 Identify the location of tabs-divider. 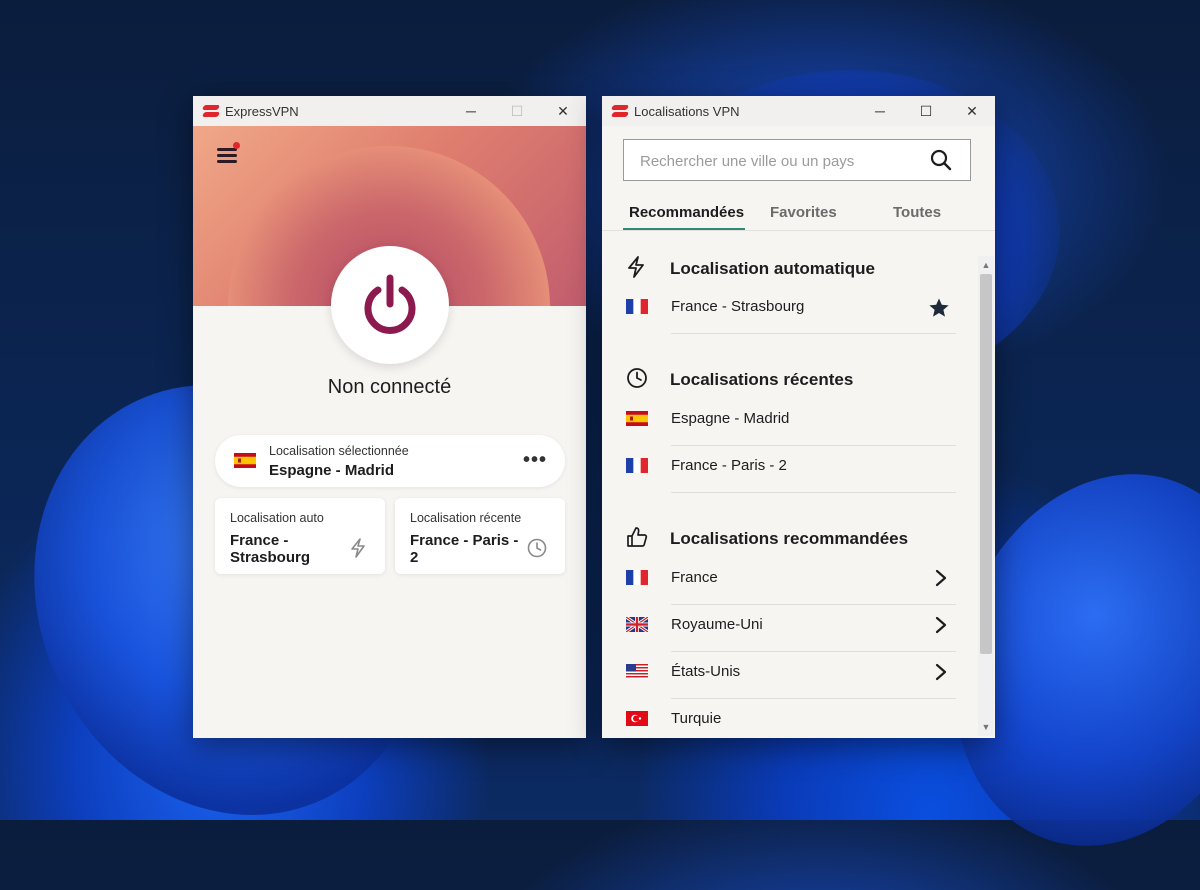
(798, 230).